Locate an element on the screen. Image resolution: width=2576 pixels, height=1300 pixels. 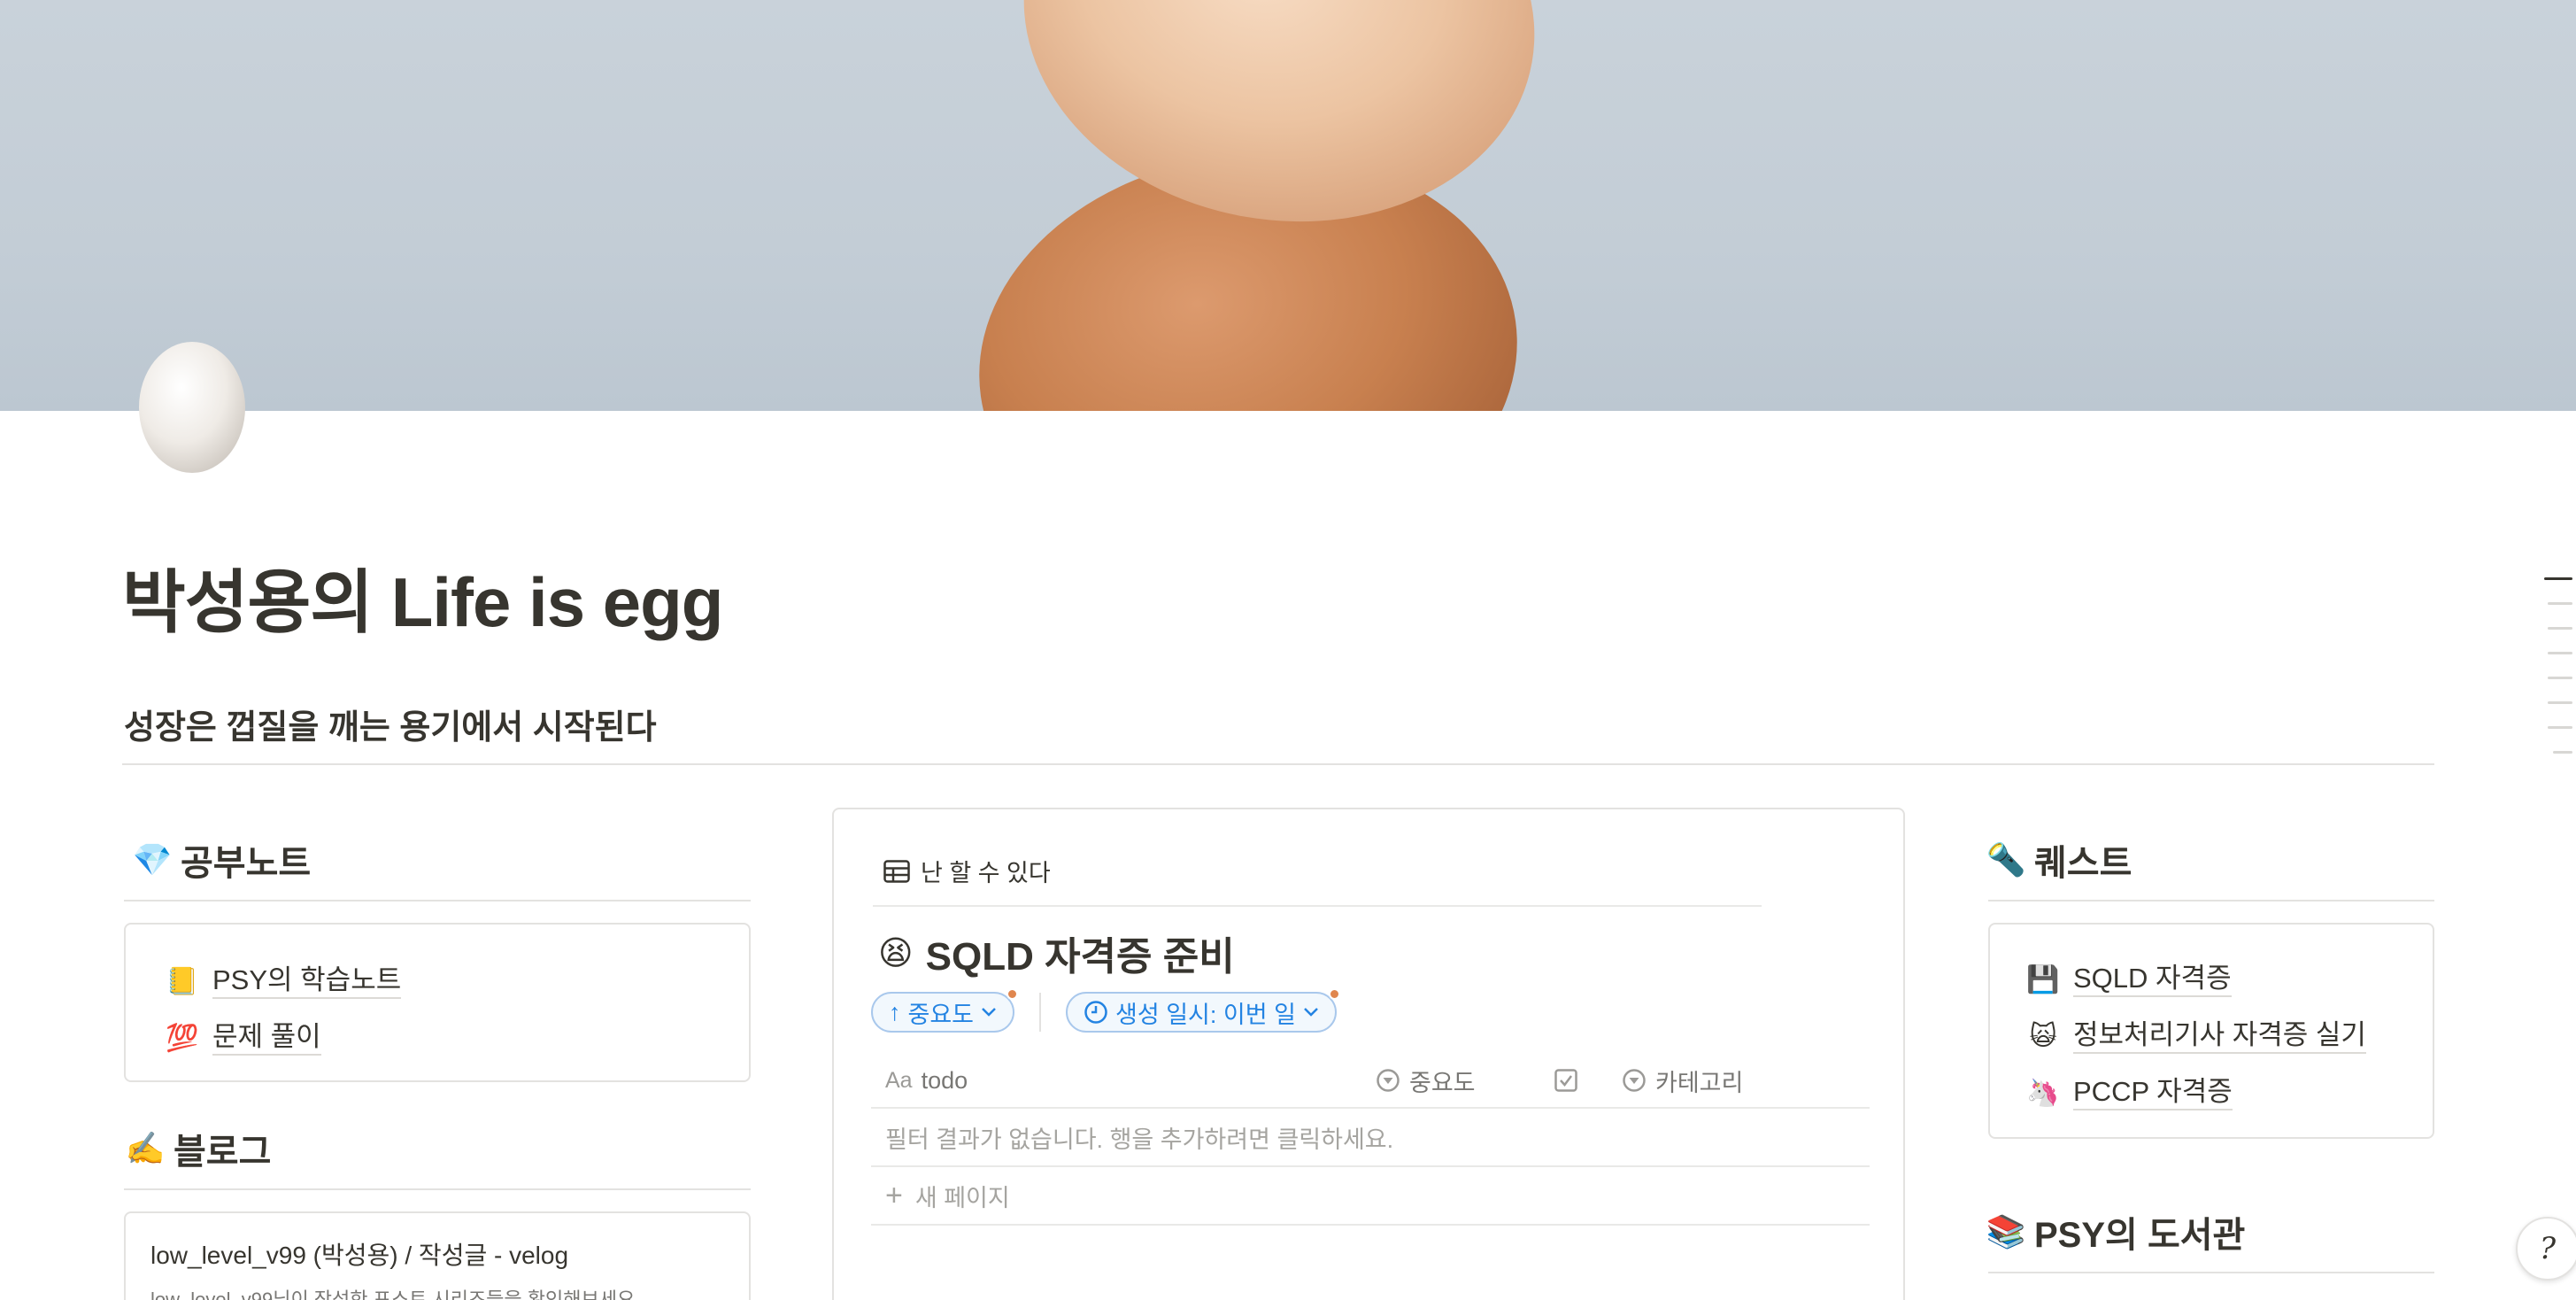
column-header-category: 카테고리 is located at coordinates (1682, 1080).